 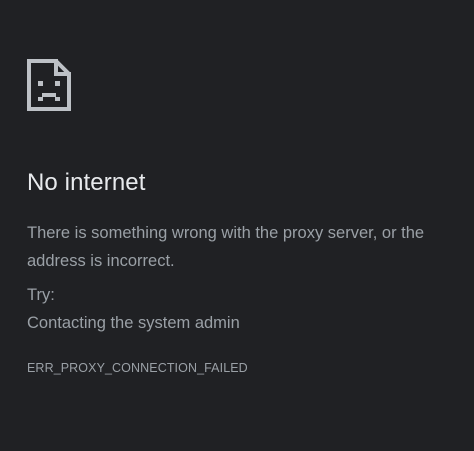 What do you see at coordinates (133, 323) in the screenshot?
I see `suggestion-item: Contacting the system admin` at bounding box center [133, 323].